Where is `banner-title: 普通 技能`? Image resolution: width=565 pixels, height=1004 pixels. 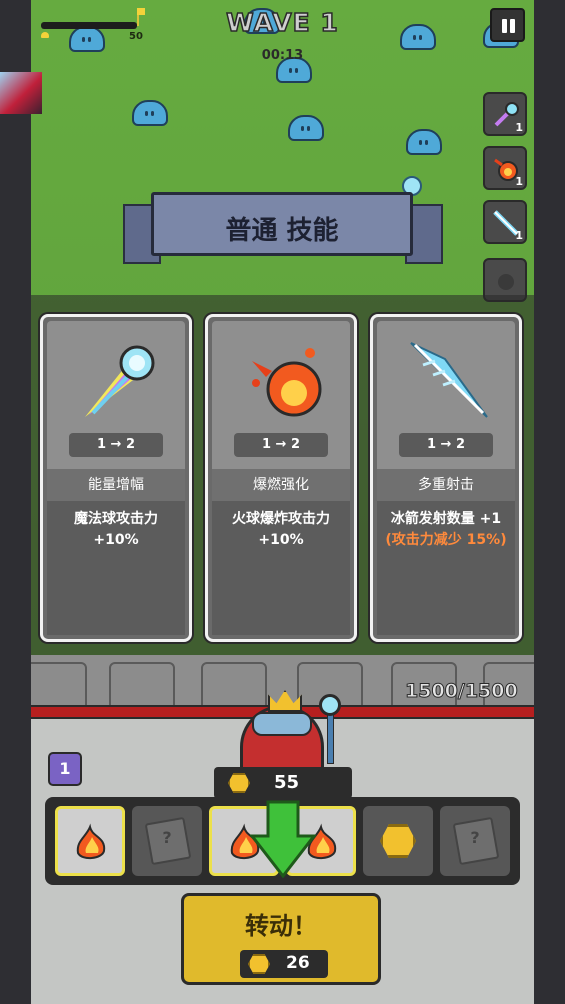
banner-title: 普通 技能 is located at coordinates (282, 231).